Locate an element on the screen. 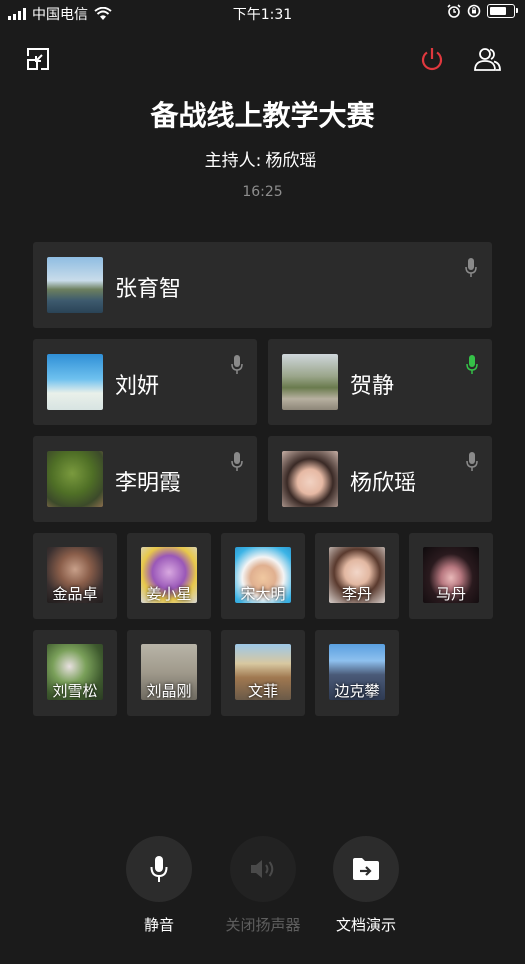 The height and width of the screenshot is (964, 525). document-present-label: 文档演示 is located at coordinates (365, 925).